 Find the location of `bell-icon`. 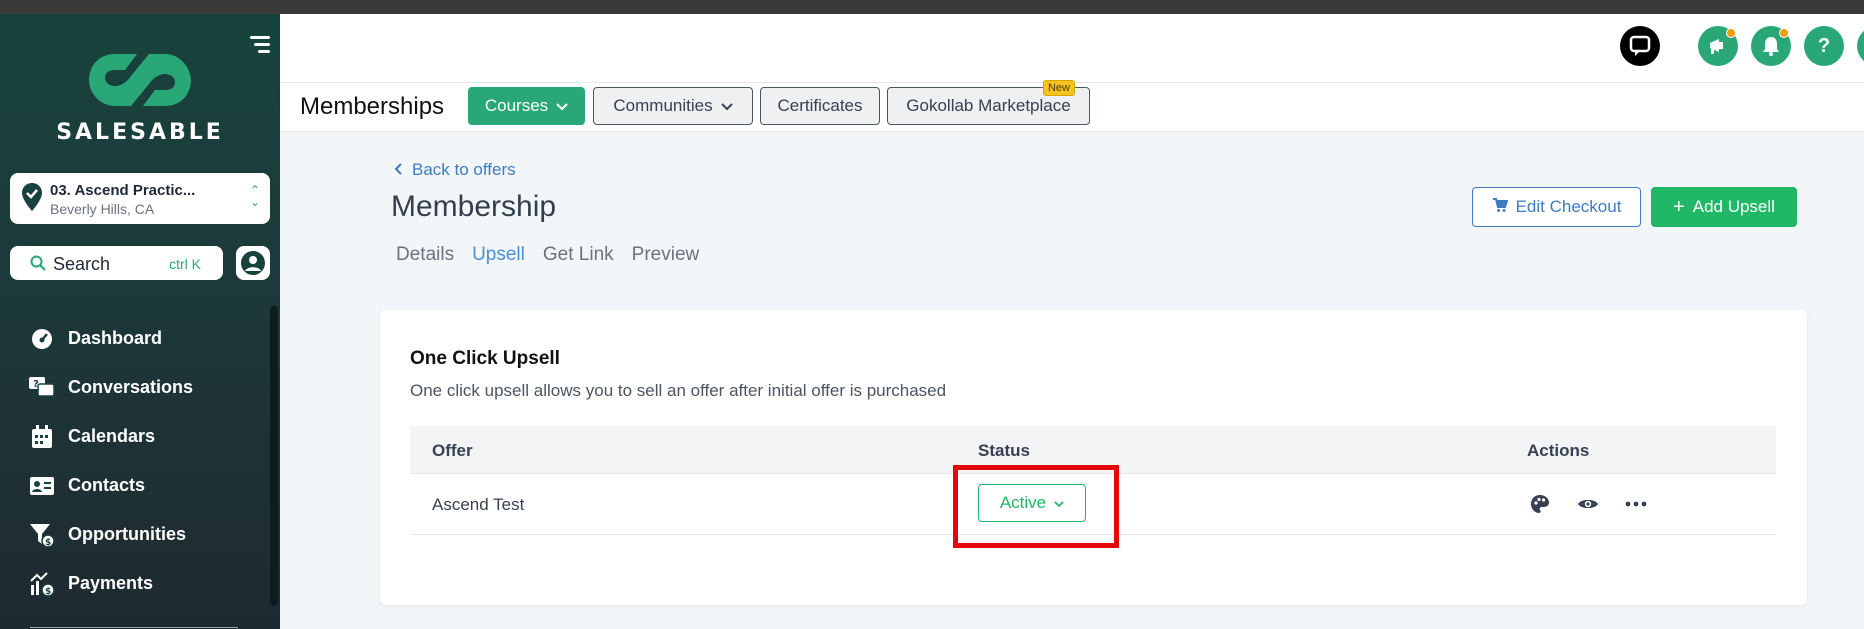

bell-icon is located at coordinates (1771, 46).